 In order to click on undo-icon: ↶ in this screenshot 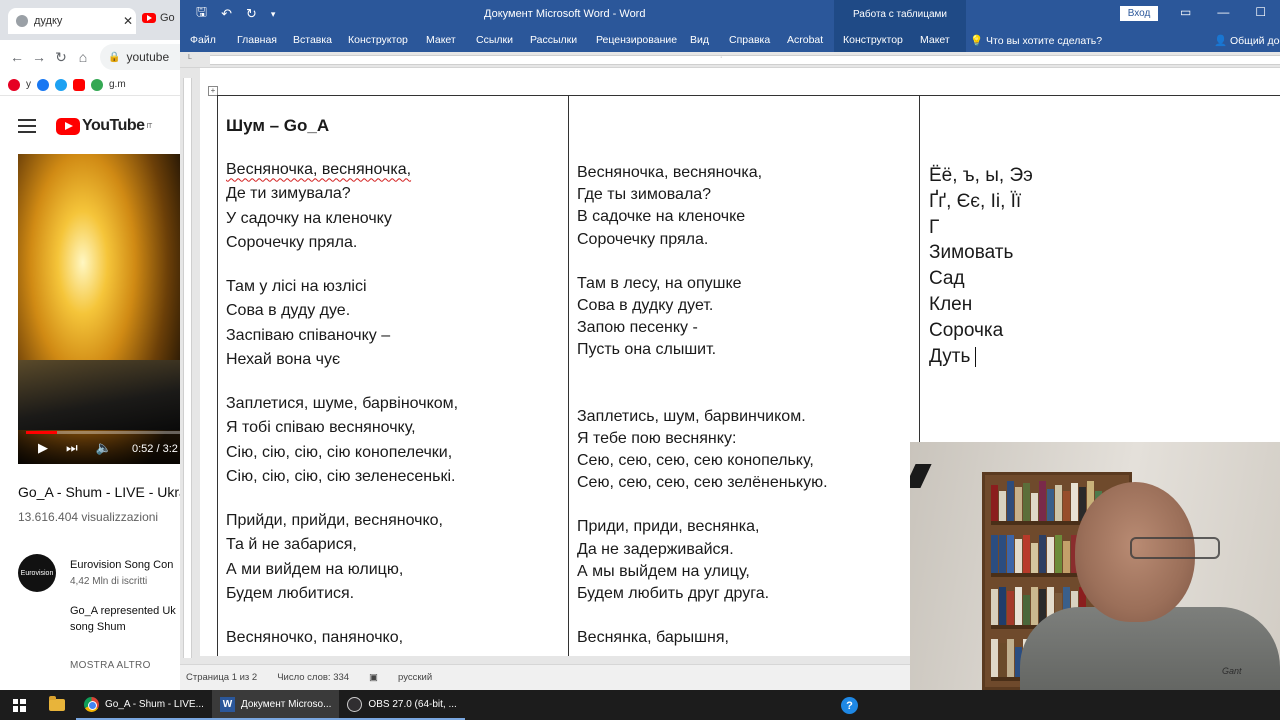, I will do `click(226, 14)`.